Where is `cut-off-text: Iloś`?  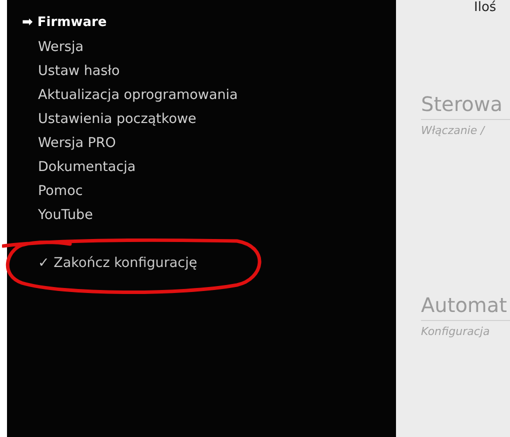 cut-off-text: Iloś is located at coordinates (486, 8).